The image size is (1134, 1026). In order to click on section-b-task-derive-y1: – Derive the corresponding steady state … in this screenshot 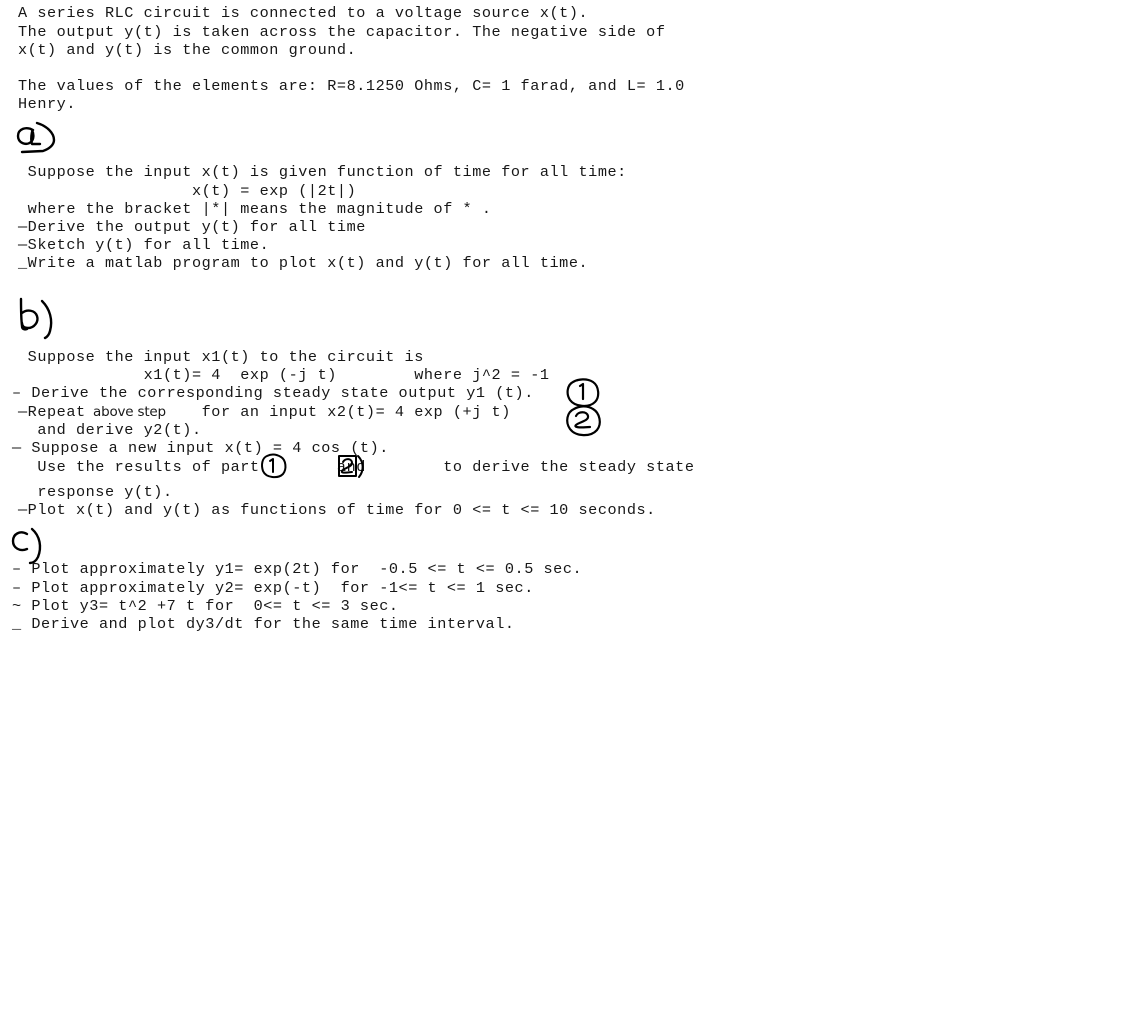, I will do `click(273, 393)`.